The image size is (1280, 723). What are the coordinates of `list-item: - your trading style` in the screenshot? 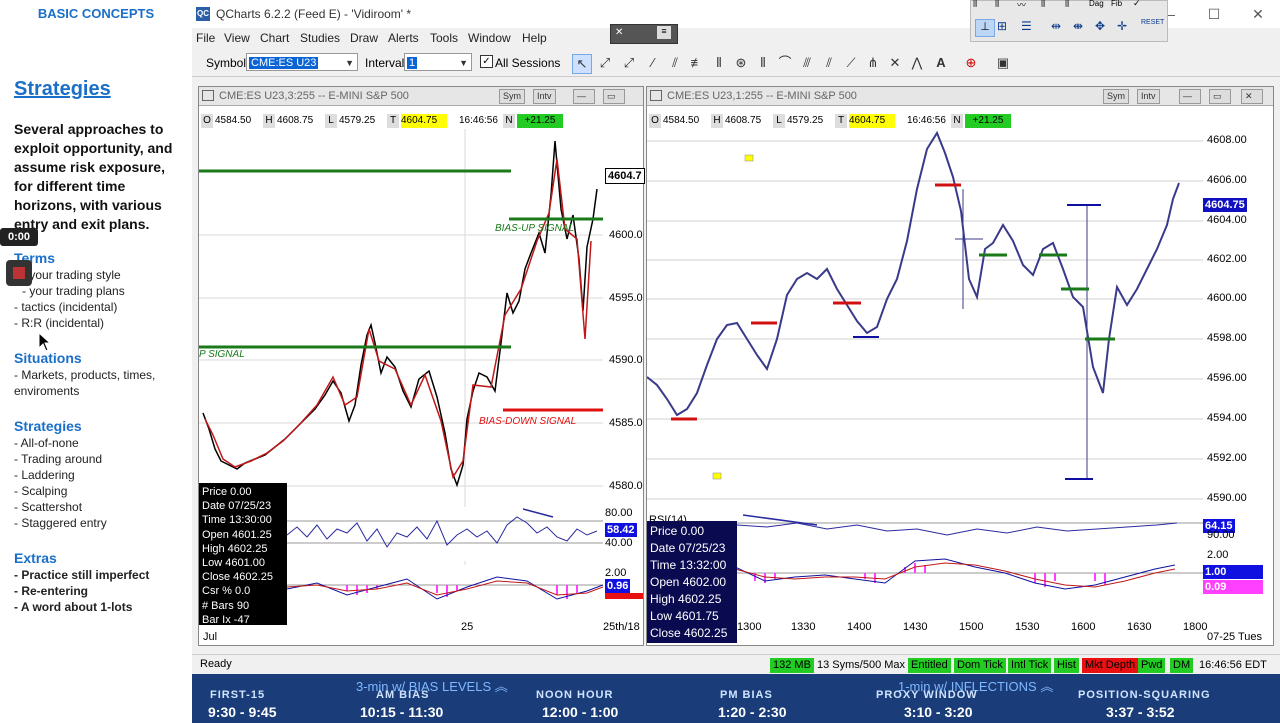 It's located at (71, 275).